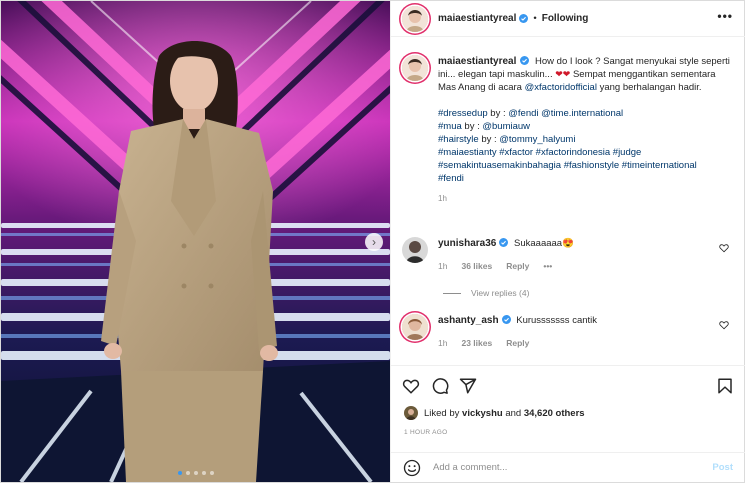 The image size is (745, 483). Describe the element at coordinates (468, 386) in the screenshot. I see `share-icon` at that location.